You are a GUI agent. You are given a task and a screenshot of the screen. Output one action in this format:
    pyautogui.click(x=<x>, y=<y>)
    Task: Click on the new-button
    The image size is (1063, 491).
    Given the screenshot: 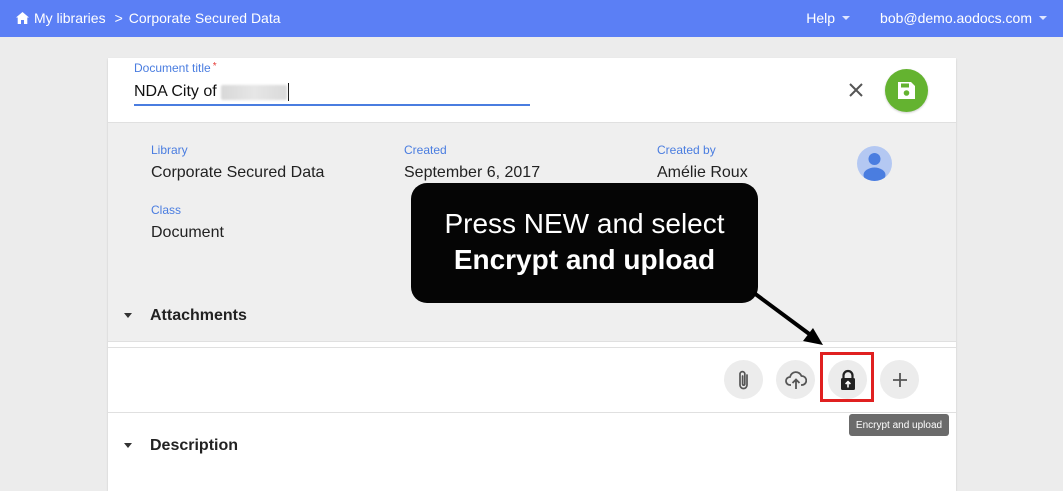 What is the action you would take?
    pyautogui.click(x=899, y=379)
    